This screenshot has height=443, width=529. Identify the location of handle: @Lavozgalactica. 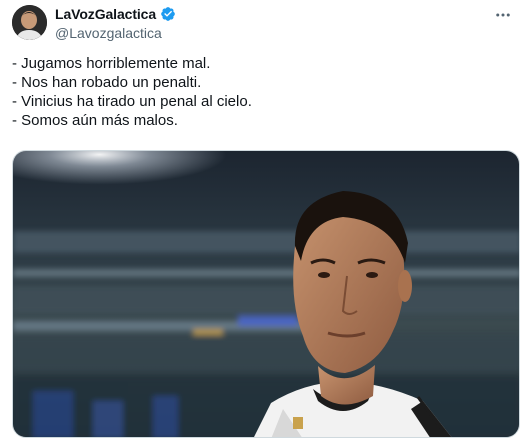
(115, 33).